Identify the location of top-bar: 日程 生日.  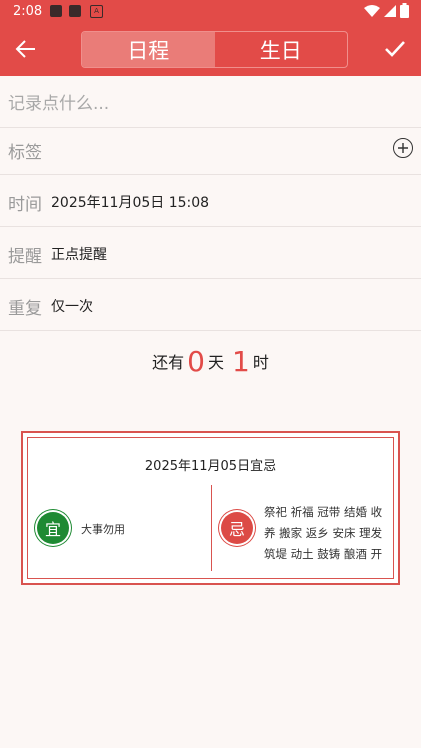
(210, 49).